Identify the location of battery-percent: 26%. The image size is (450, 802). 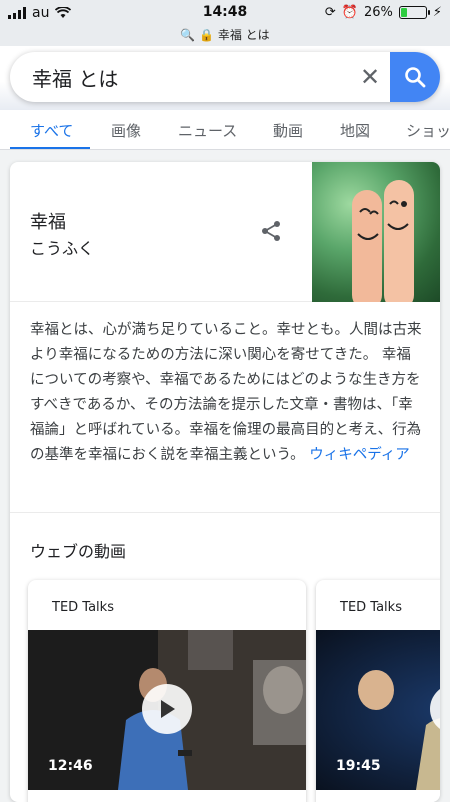
(378, 12).